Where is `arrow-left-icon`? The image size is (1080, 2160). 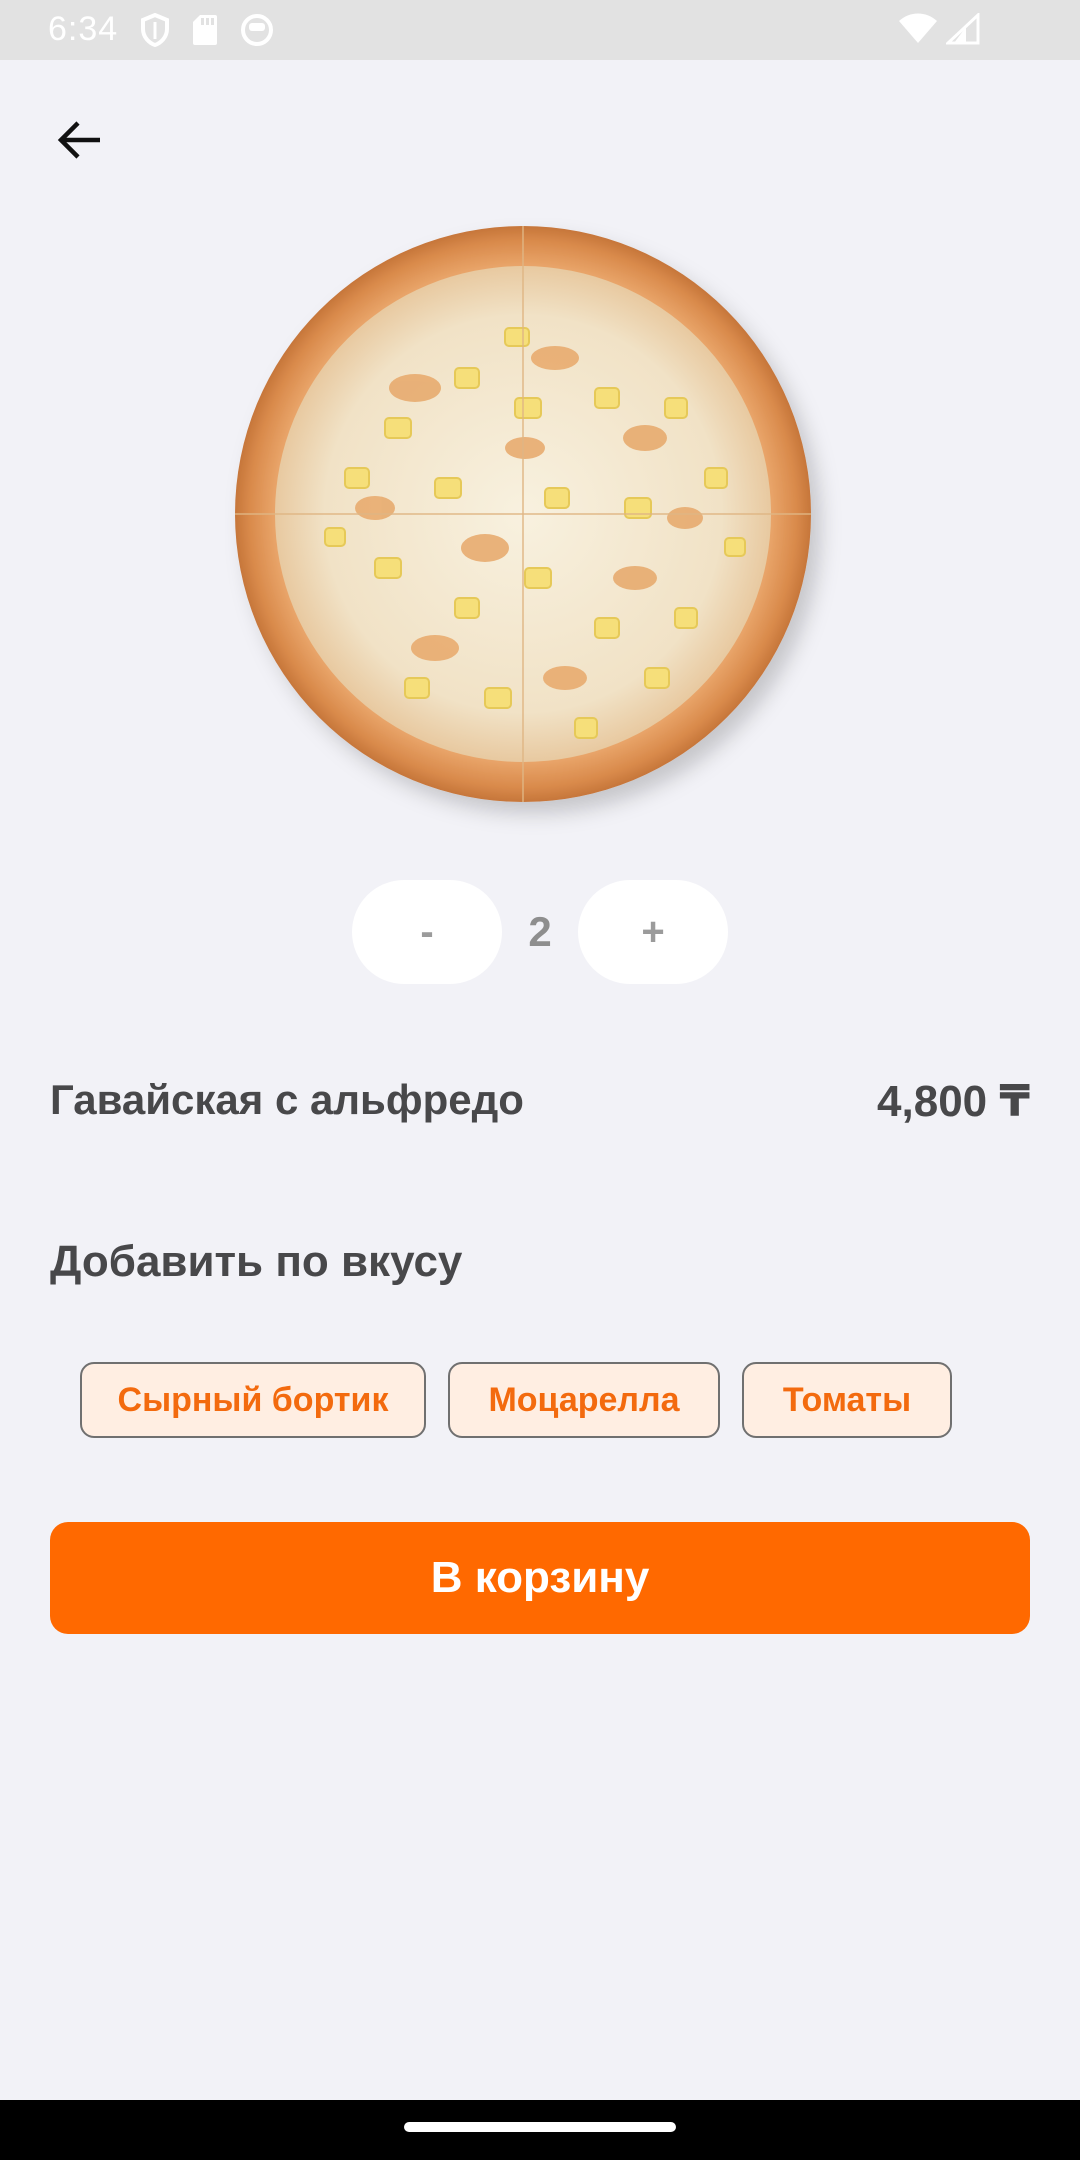
arrow-left-icon is located at coordinates (80, 140).